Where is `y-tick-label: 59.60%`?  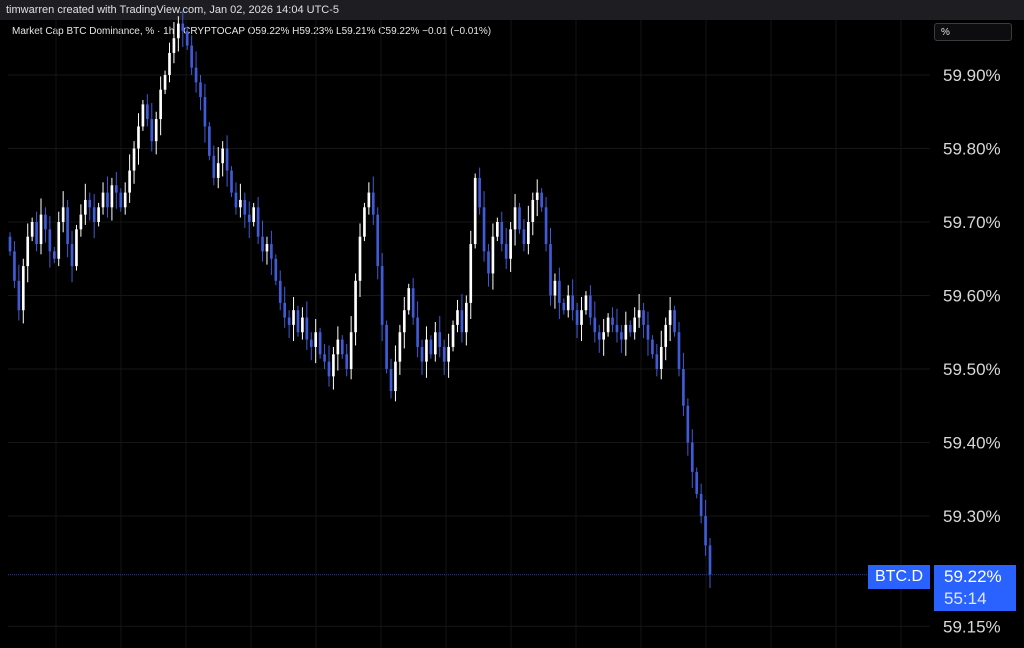
y-tick-label: 59.60% is located at coordinates (972, 296).